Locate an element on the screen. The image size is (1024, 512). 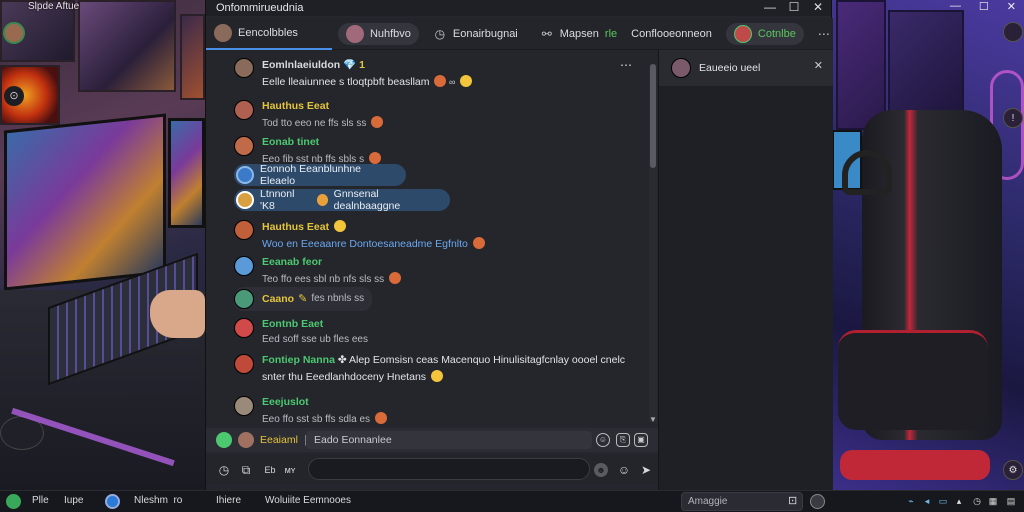
side-panel: Eaueeio ueel ✕ is located at coordinates (745, 270).